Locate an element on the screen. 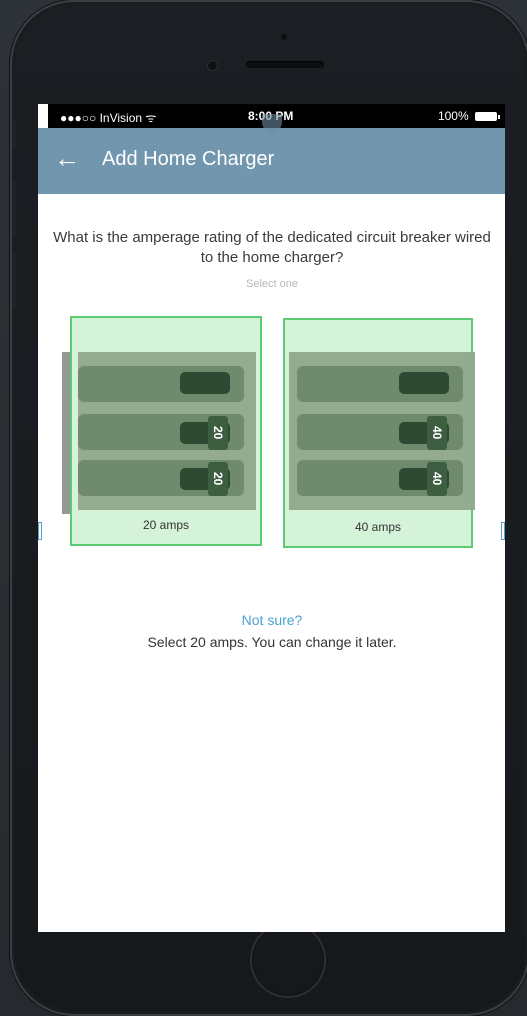 This screenshot has height=1016, width=527. option-label: 40 amps is located at coordinates (378, 527).